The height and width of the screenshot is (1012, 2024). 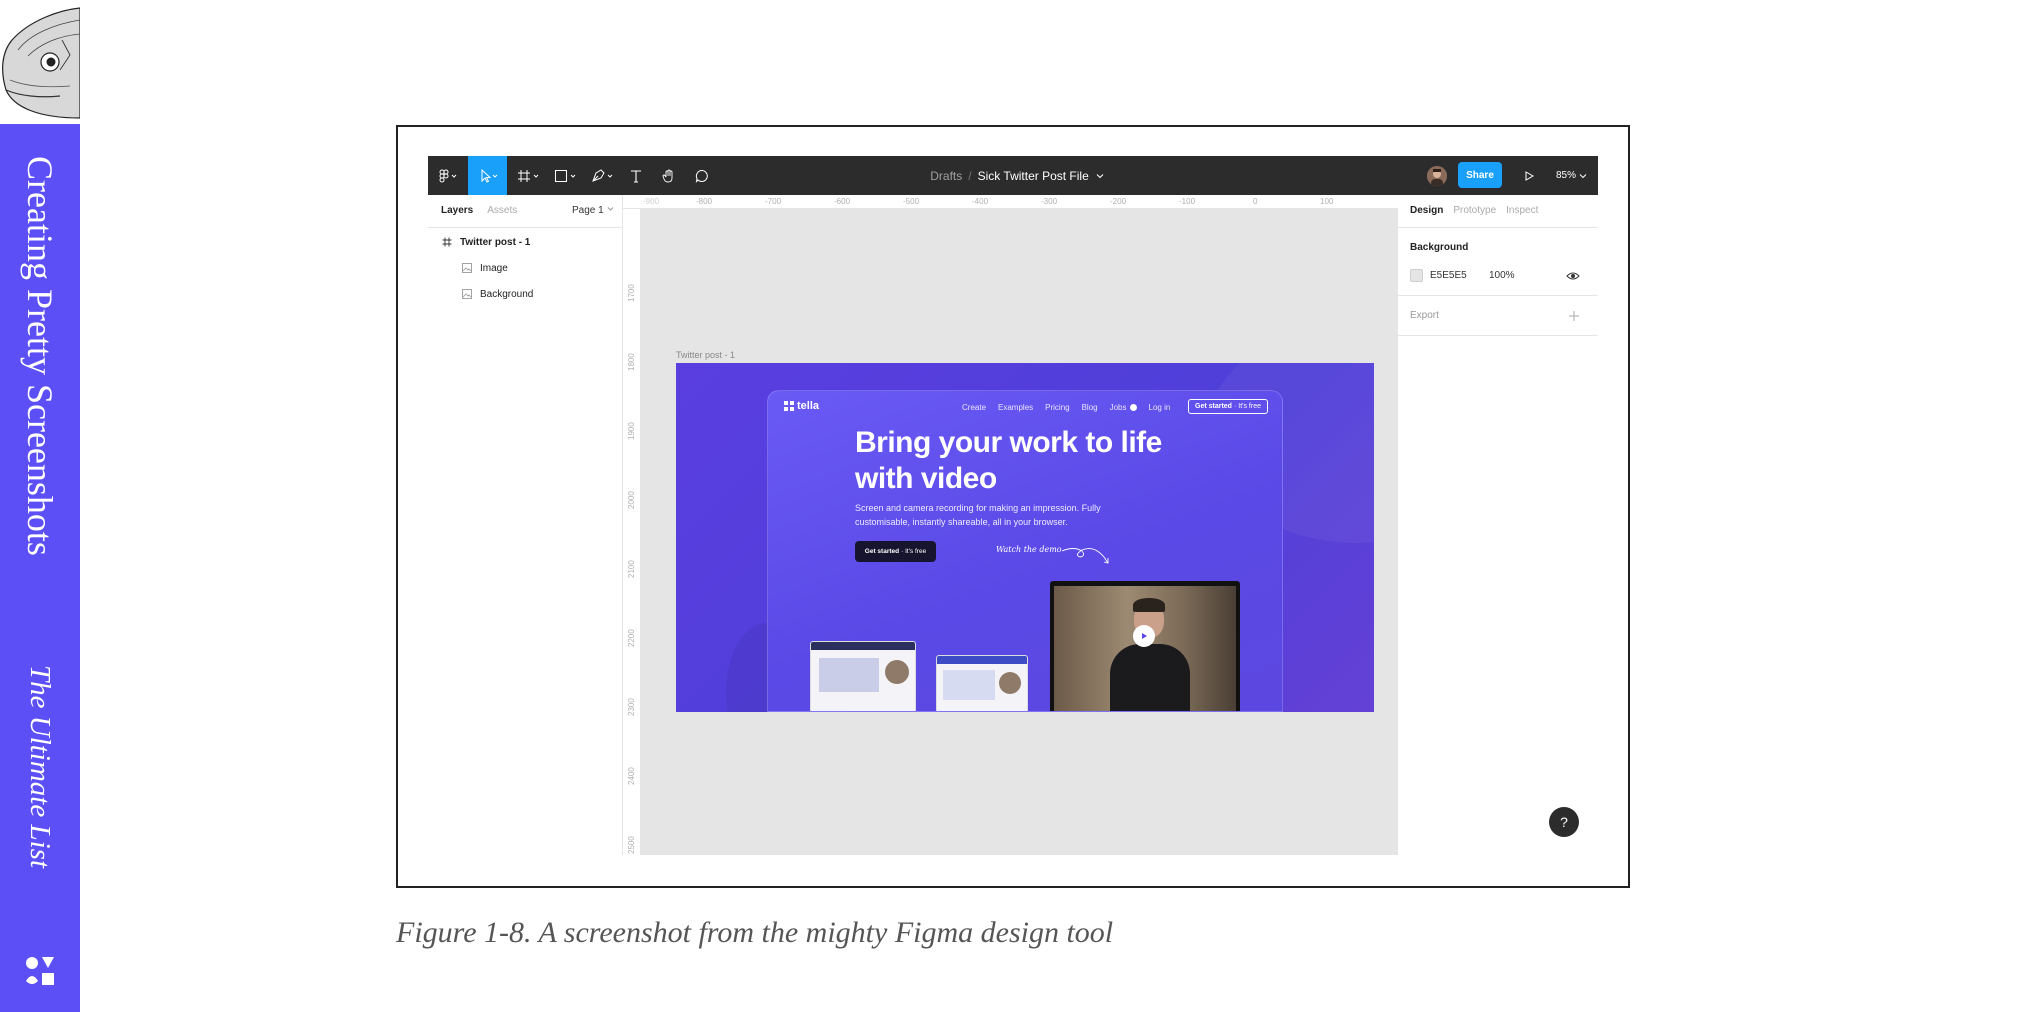 I want to click on site-cta-strong: Get started, so click(x=1213, y=406).